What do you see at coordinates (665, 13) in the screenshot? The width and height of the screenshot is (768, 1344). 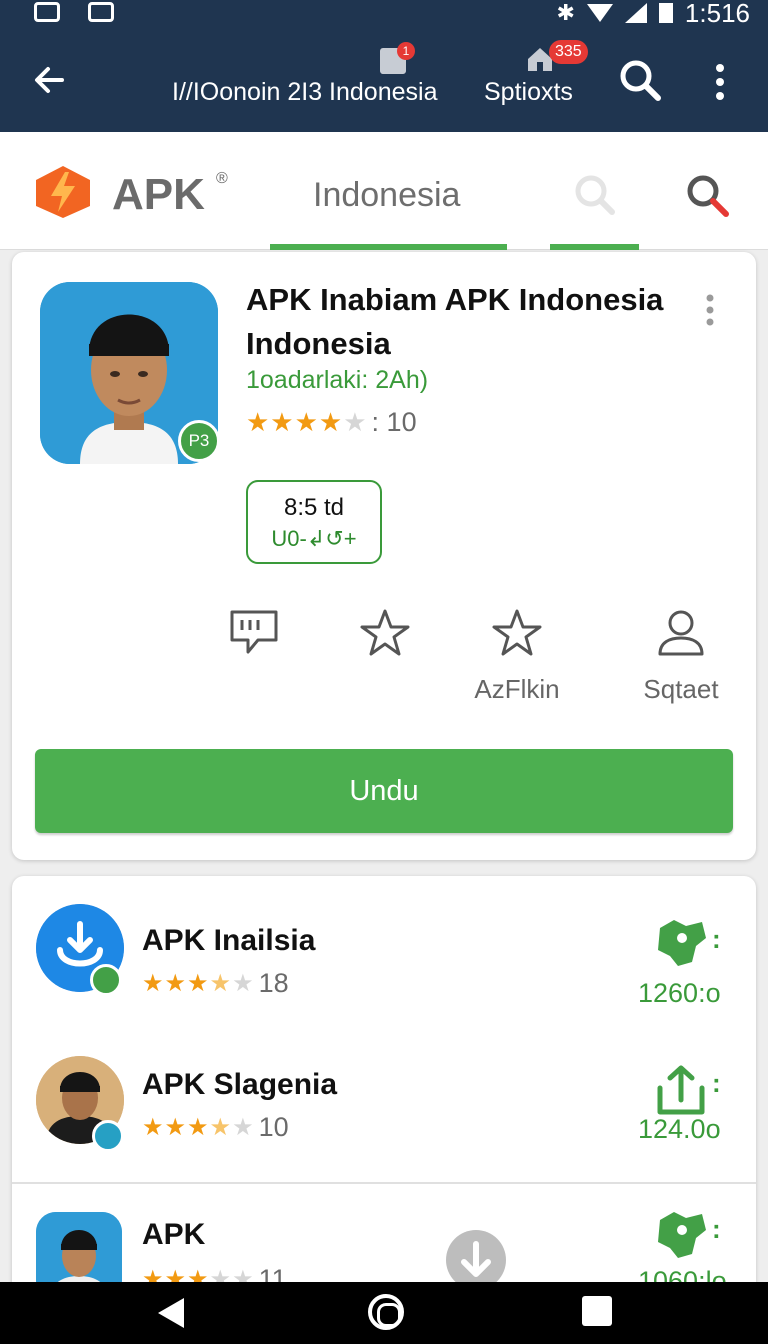 I see `battery-icon` at bounding box center [665, 13].